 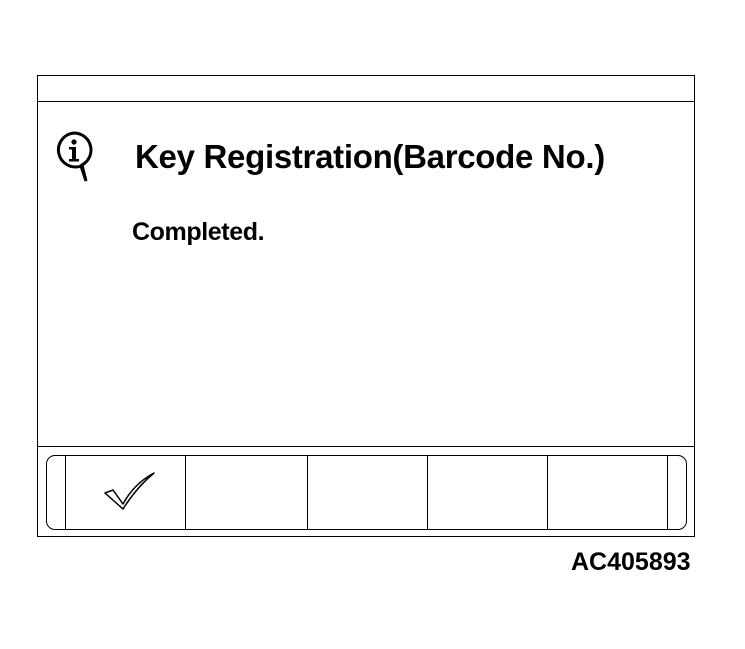 I want to click on checkmark-icon, so click(x=129, y=491).